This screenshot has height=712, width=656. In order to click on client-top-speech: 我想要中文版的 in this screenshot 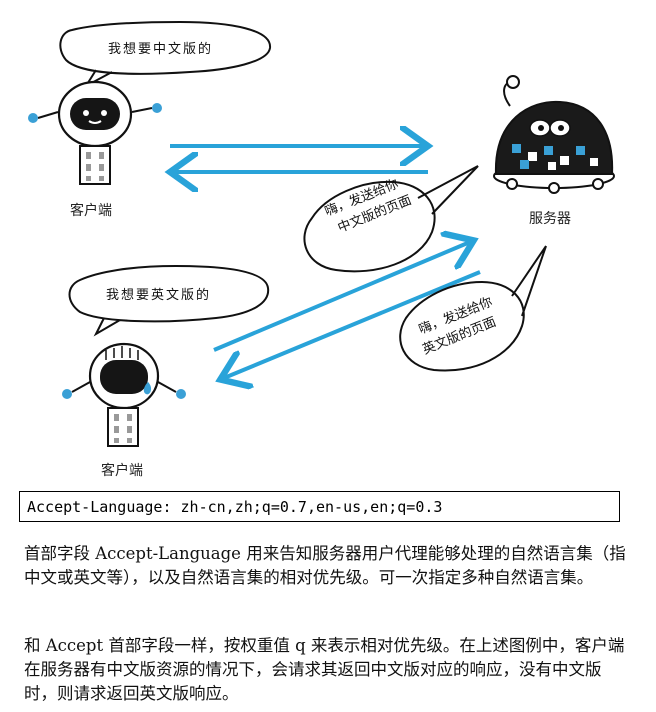, I will do `click(161, 49)`.